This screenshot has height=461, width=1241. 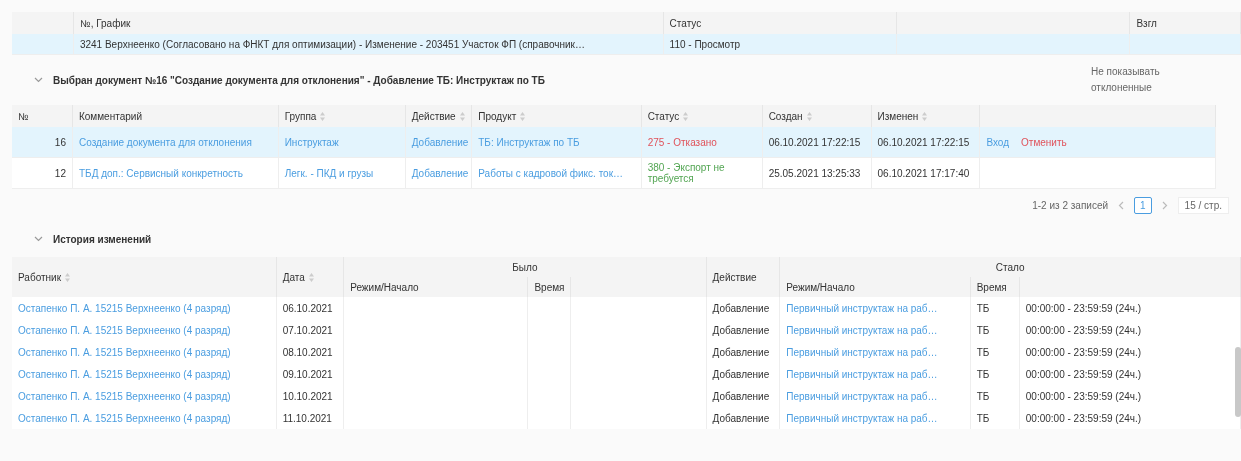 What do you see at coordinates (440, 173) in the screenshot?
I see `table-link: Добавление` at bounding box center [440, 173].